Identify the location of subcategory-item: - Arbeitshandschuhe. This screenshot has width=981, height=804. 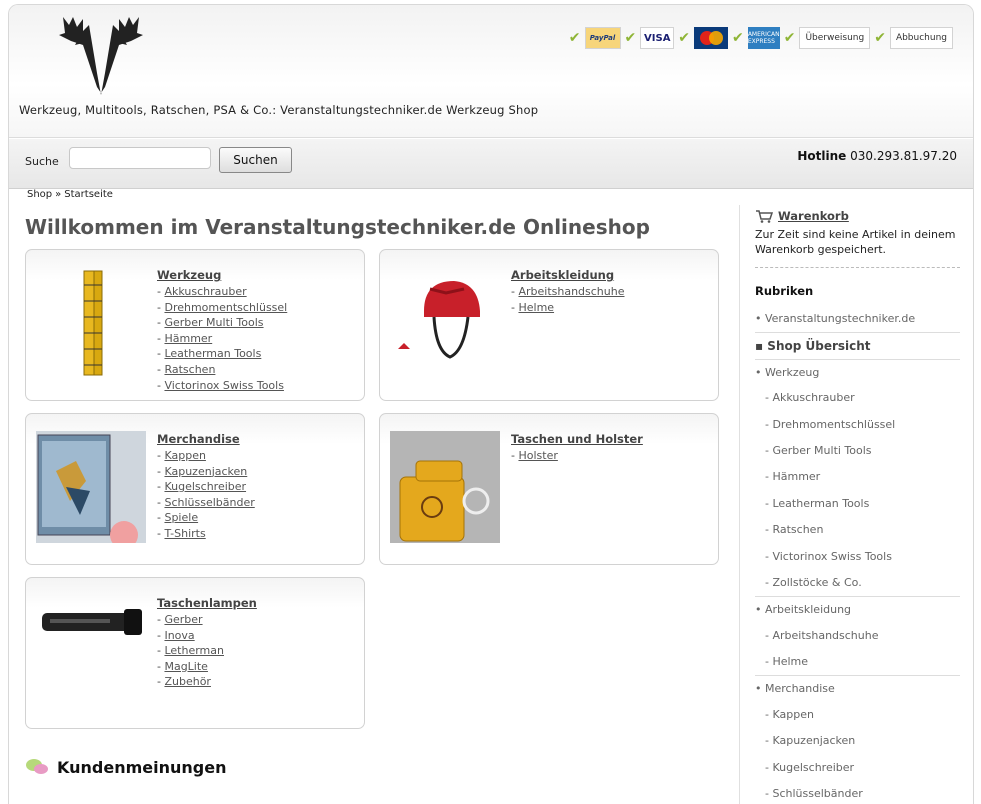
(568, 291).